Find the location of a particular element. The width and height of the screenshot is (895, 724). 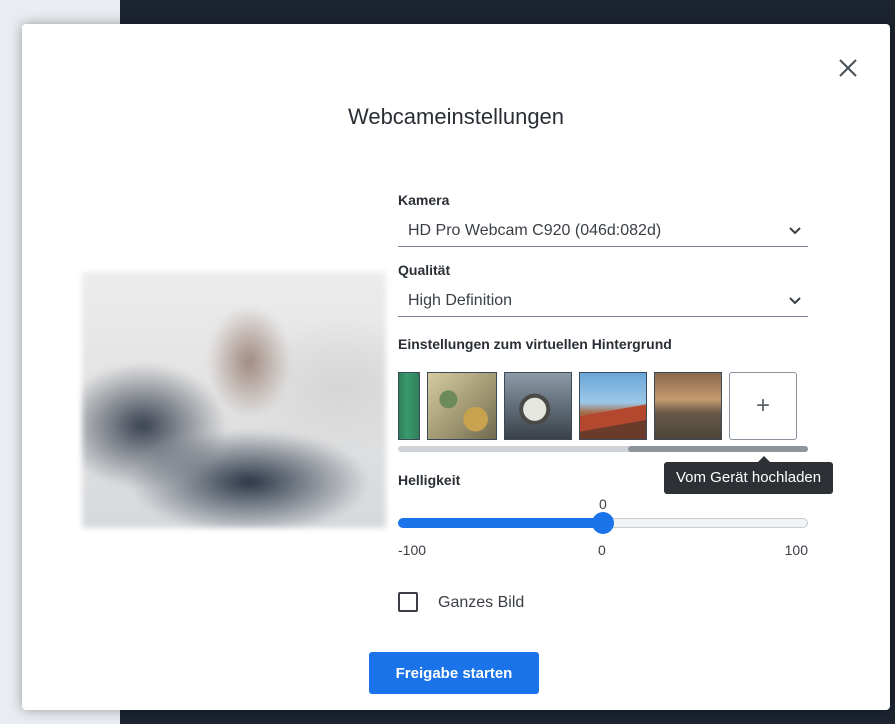

brightness-mid-label: 0 is located at coordinates (602, 550).